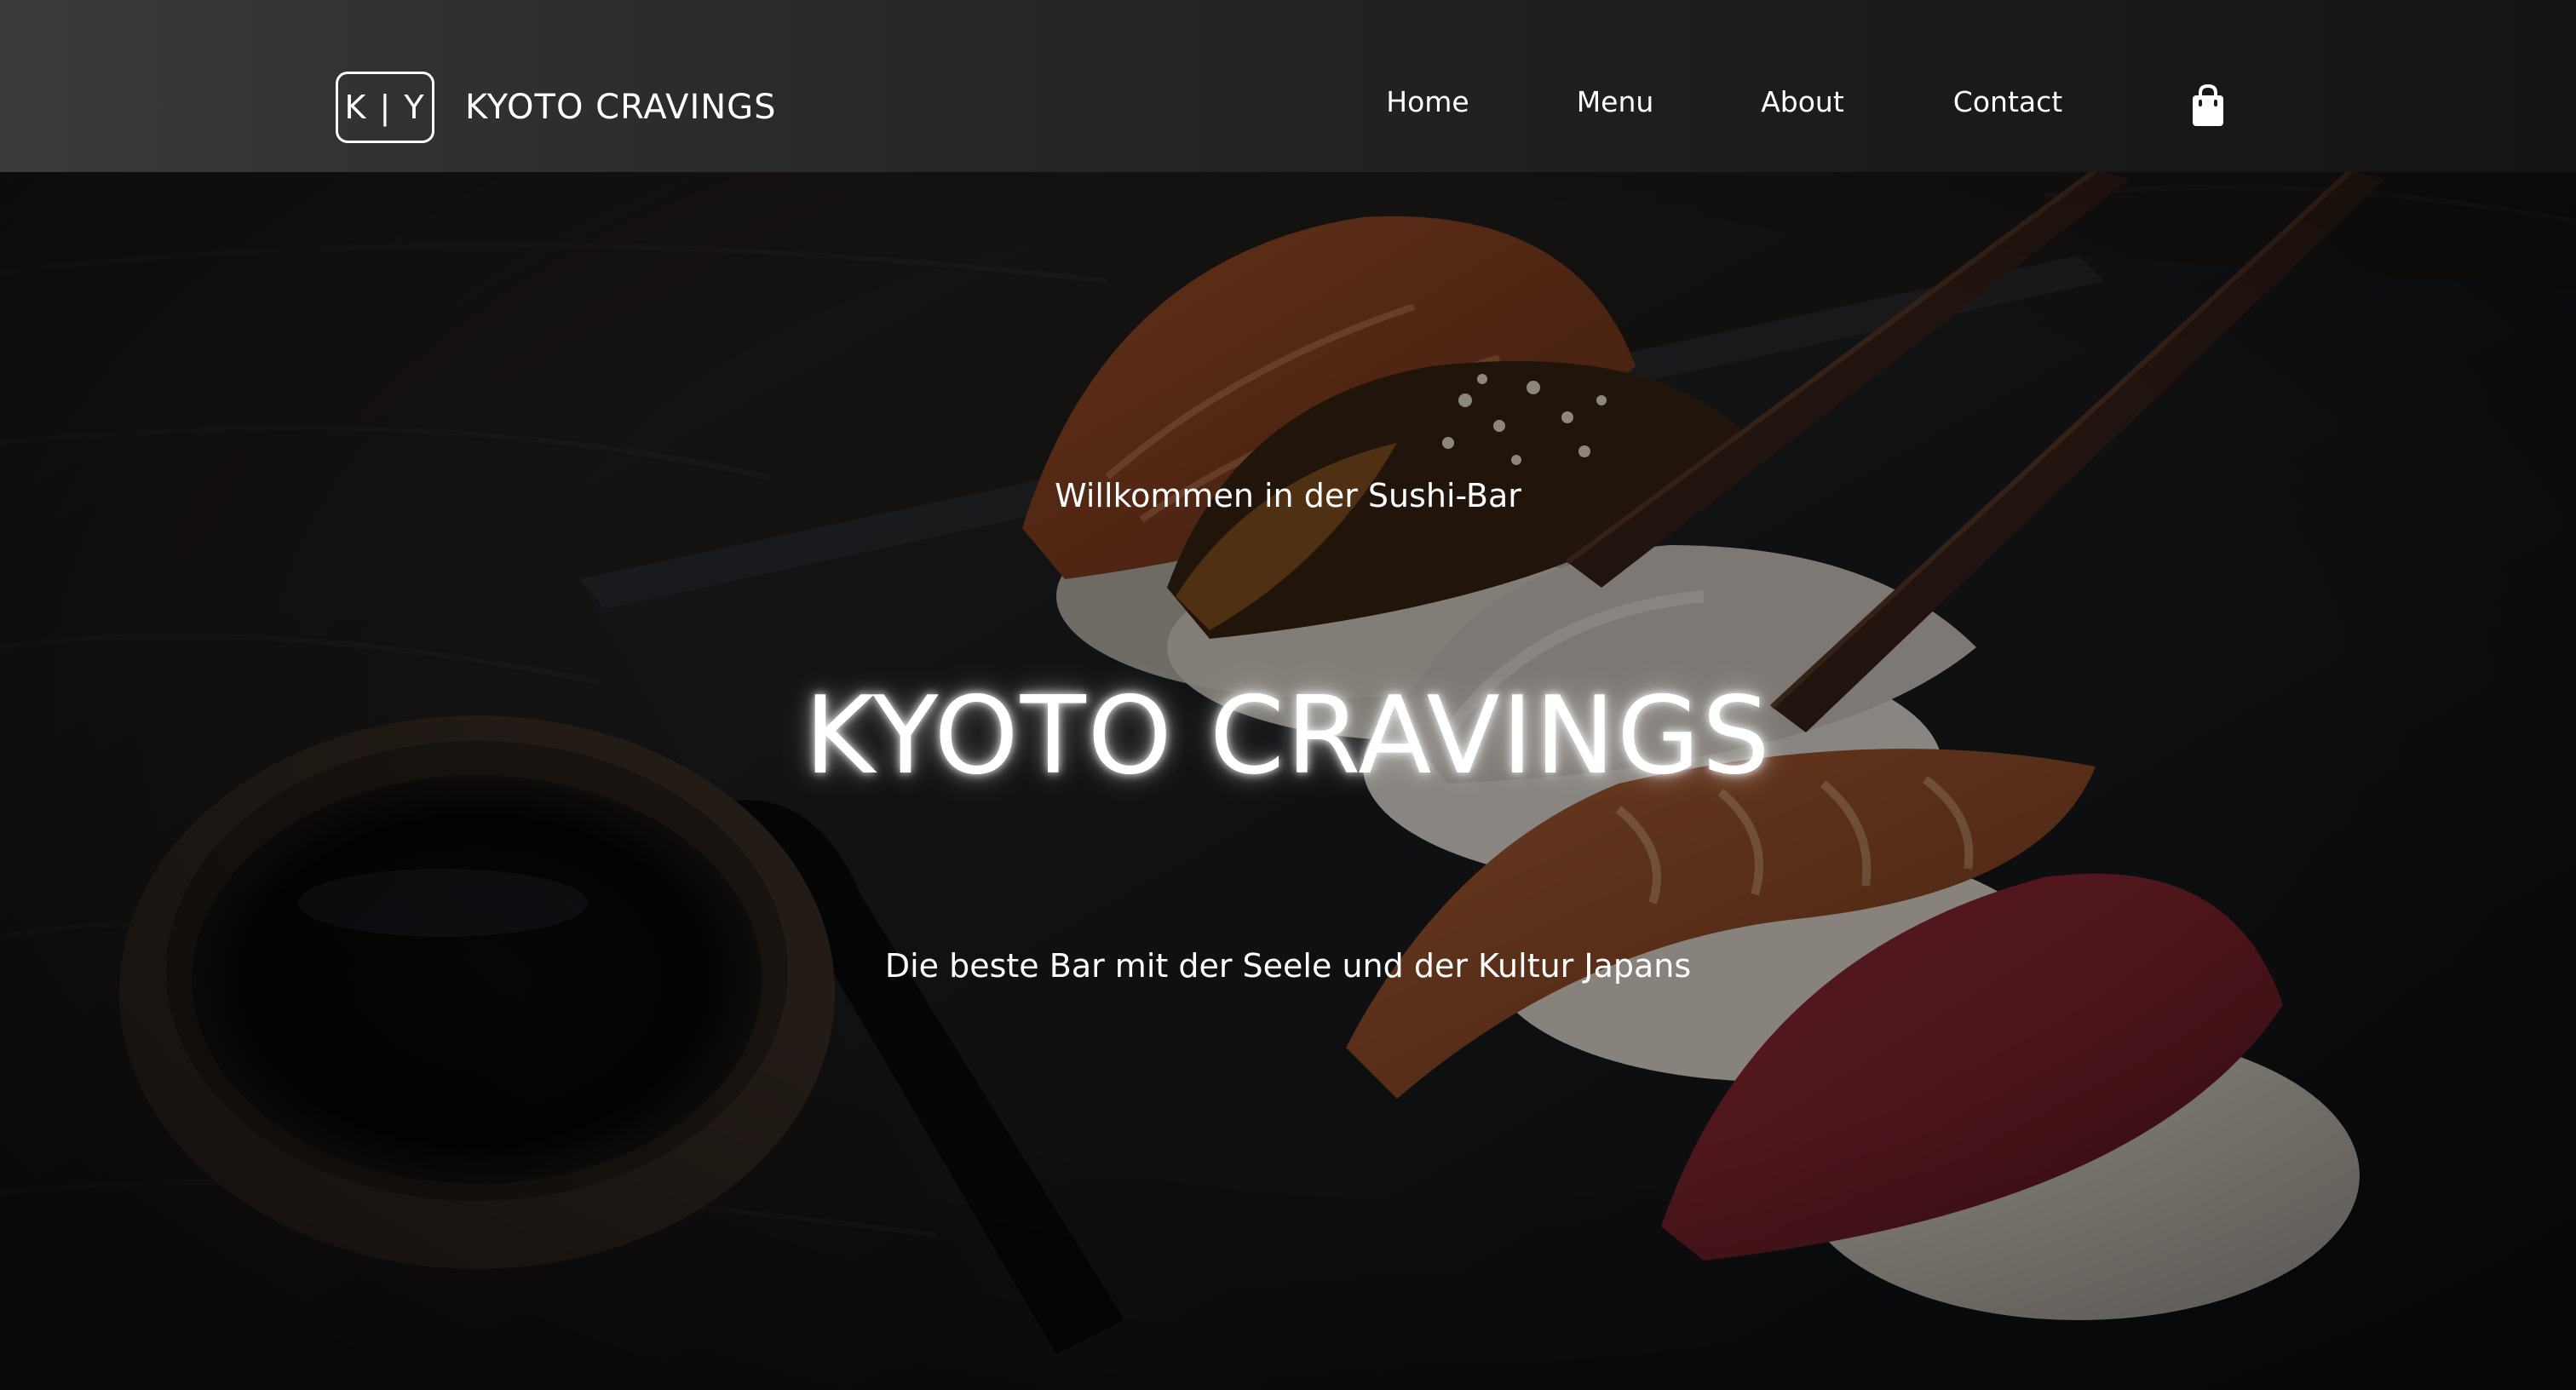 The width and height of the screenshot is (2576, 1390). I want to click on nav-link-contact: Contact, so click(2008, 101).